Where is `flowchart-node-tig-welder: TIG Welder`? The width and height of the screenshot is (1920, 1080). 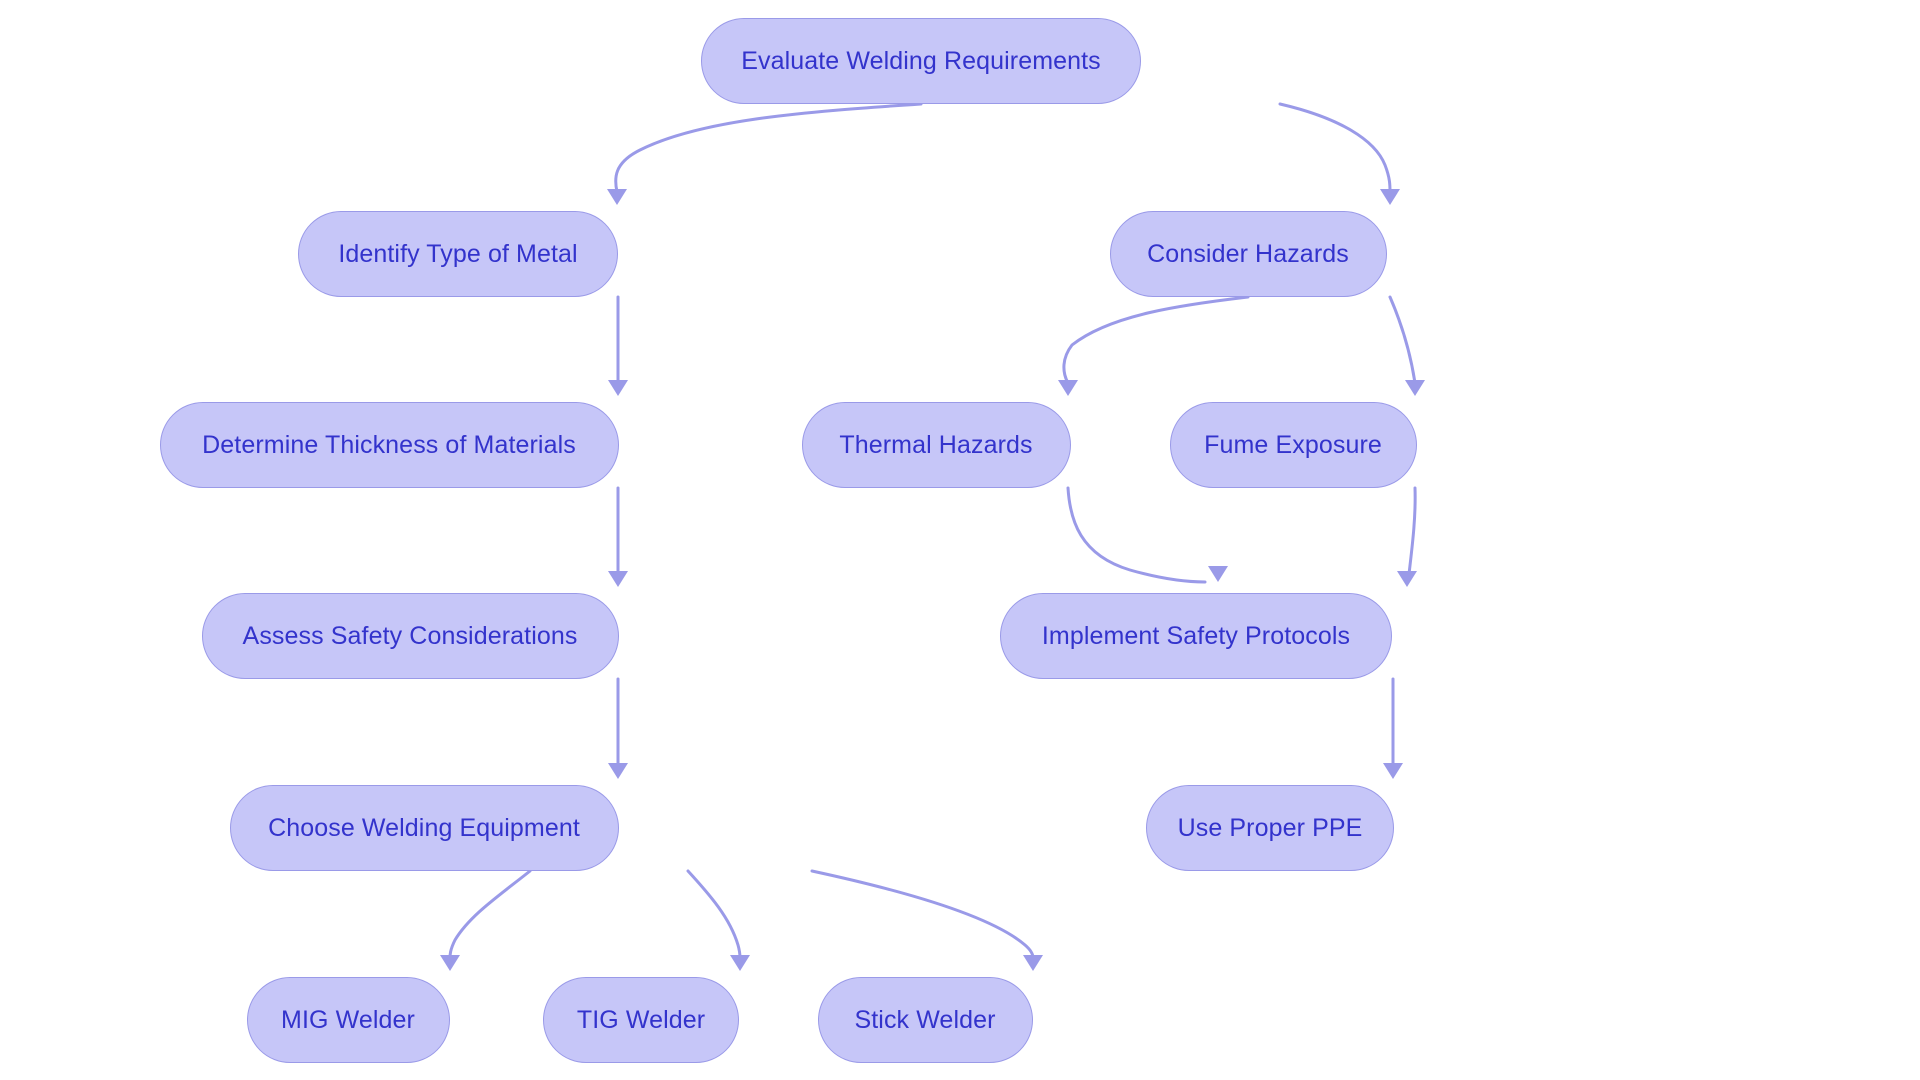 flowchart-node-tig-welder: TIG Welder is located at coordinates (641, 1020).